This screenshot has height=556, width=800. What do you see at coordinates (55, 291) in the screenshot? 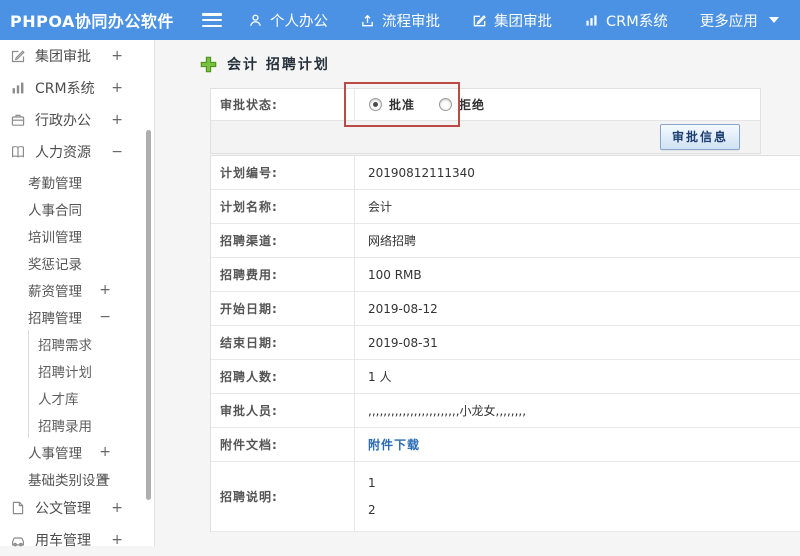
I see `sidebar-item-label: 薪资管理` at bounding box center [55, 291].